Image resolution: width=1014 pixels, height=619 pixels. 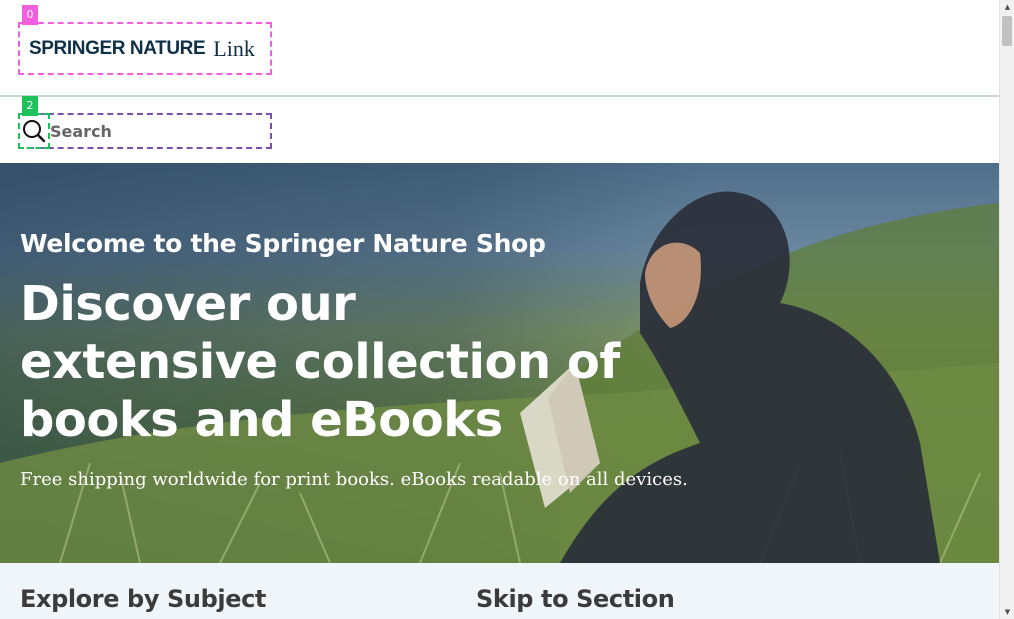 I want to click on springer-nature-link-logo: SPRINGER NATURE Link, so click(x=145, y=48).